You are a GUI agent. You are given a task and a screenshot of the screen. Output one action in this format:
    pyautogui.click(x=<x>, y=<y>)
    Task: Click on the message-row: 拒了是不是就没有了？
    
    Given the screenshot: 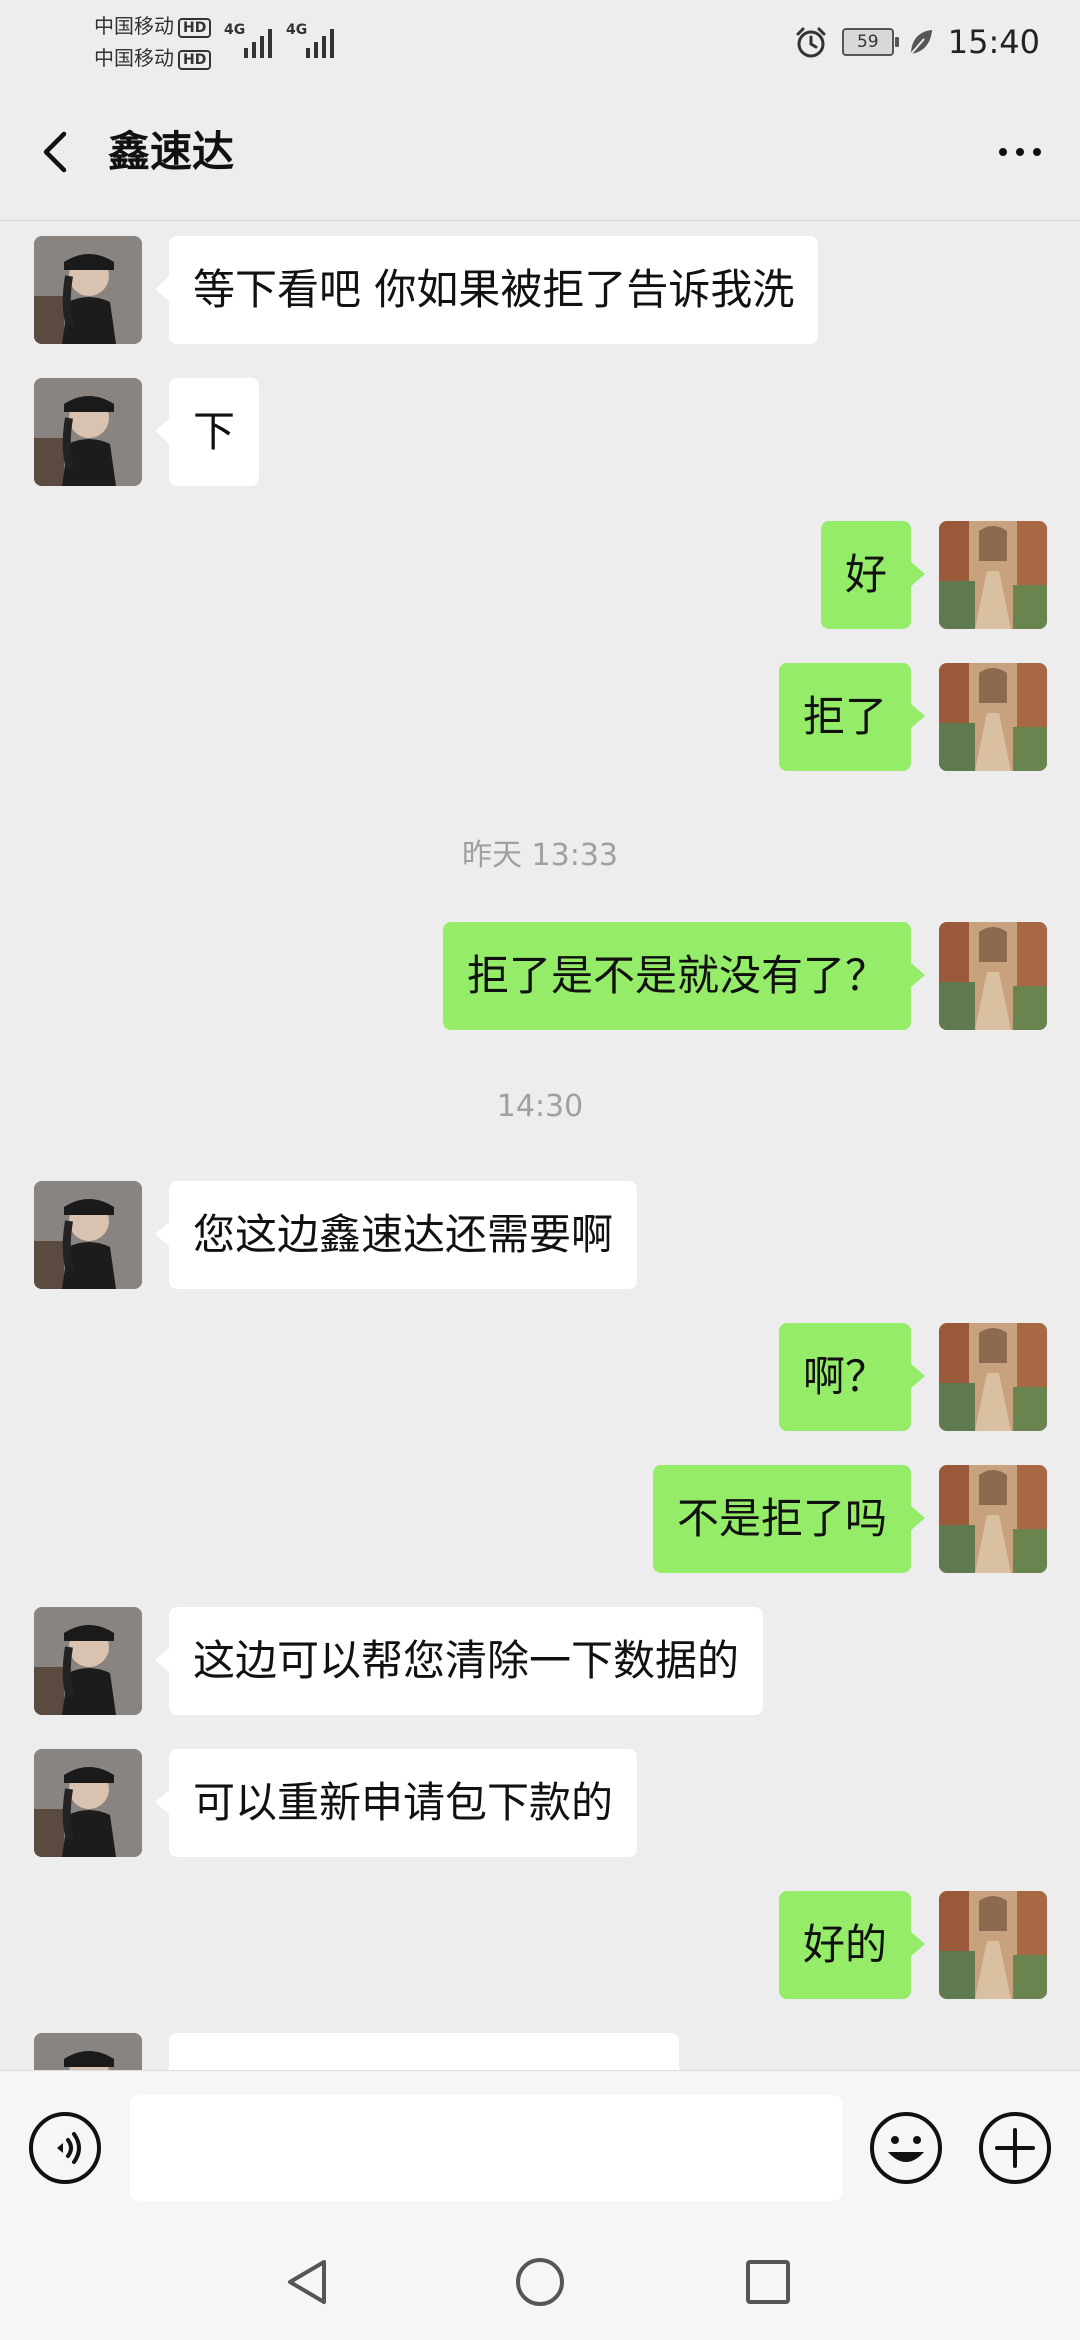 What is the action you would take?
    pyautogui.click(x=540, y=977)
    